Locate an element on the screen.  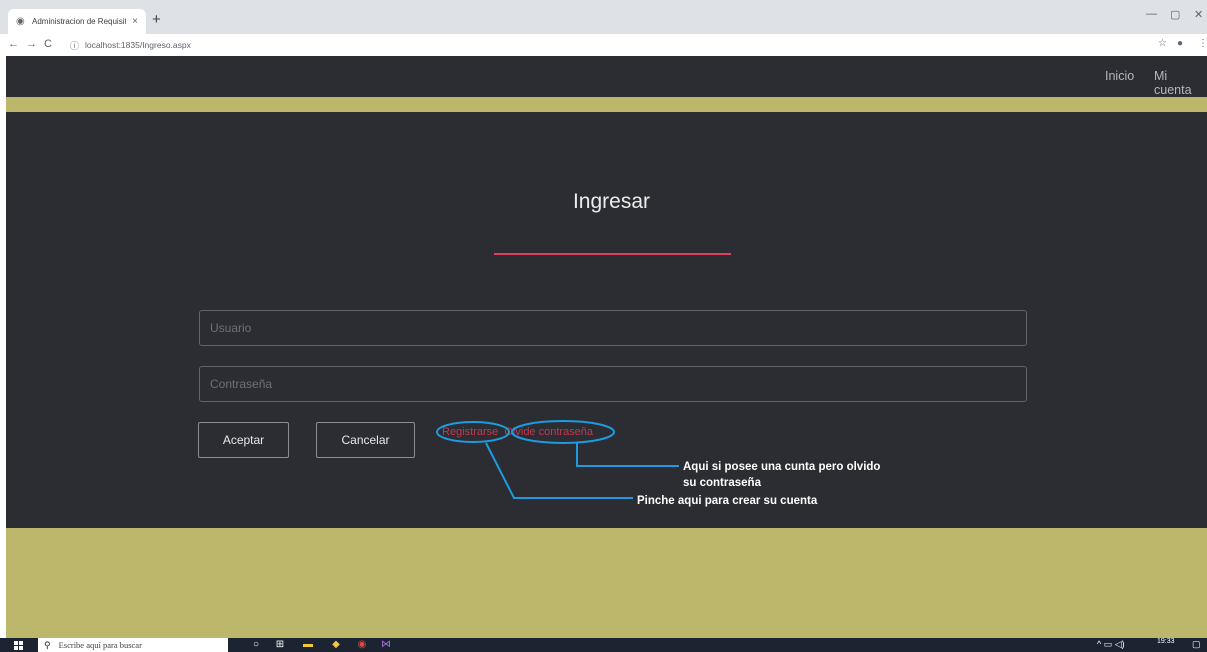
visual-studio-icon: ⋈ is located at coordinates (386, 645).